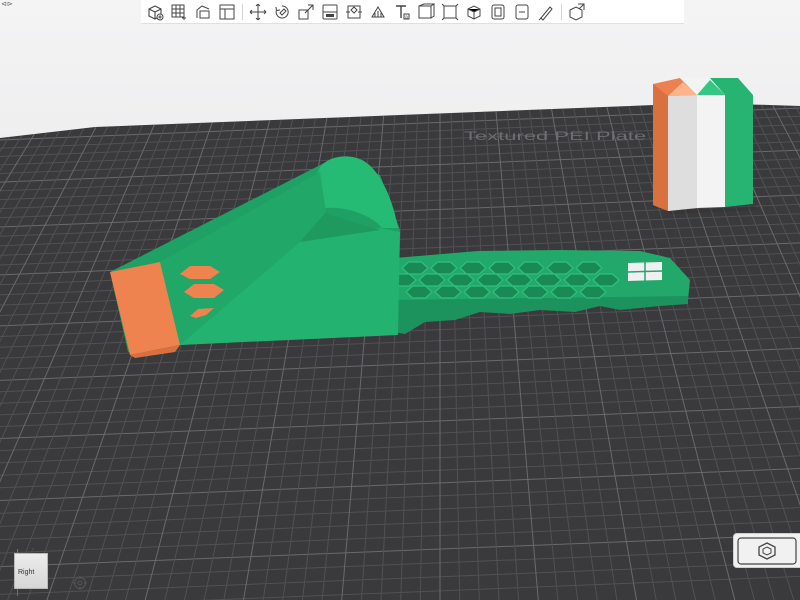 The width and height of the screenshot is (800, 600). What do you see at coordinates (561, 11) in the screenshot?
I see `toolbar-separator` at bounding box center [561, 11].